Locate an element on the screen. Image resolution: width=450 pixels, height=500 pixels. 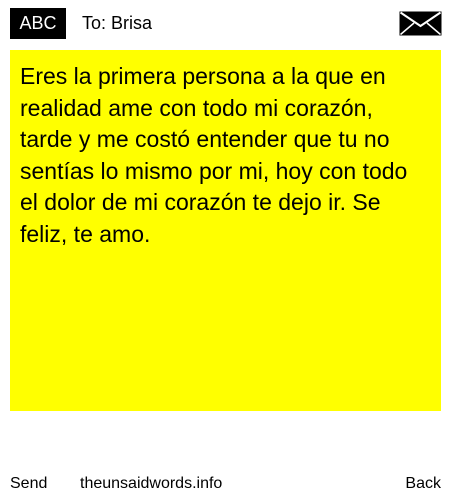
footer-bar: Send theunsaidwords.info Back is located at coordinates (225, 484).